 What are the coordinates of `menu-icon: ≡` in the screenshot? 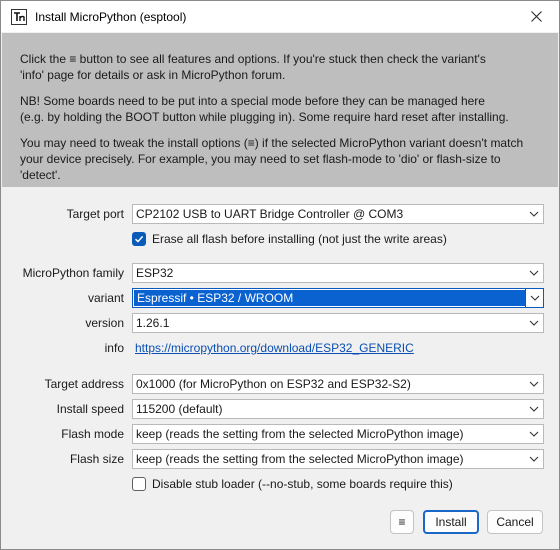 It's located at (402, 522).